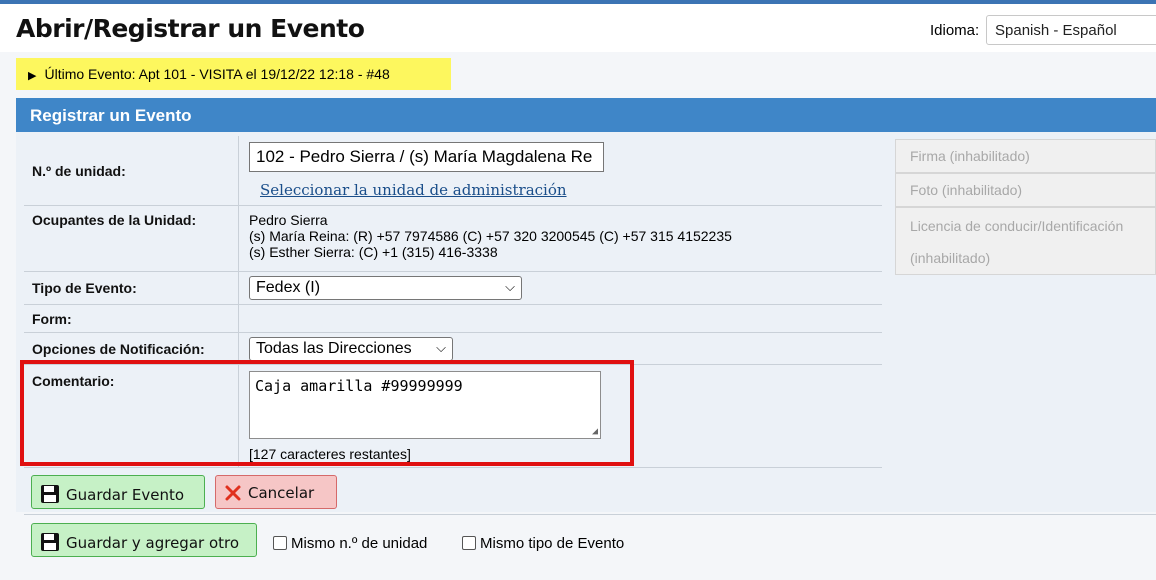  I want to click on save-and-add-button: Guardar y agregar otro, so click(144, 540).